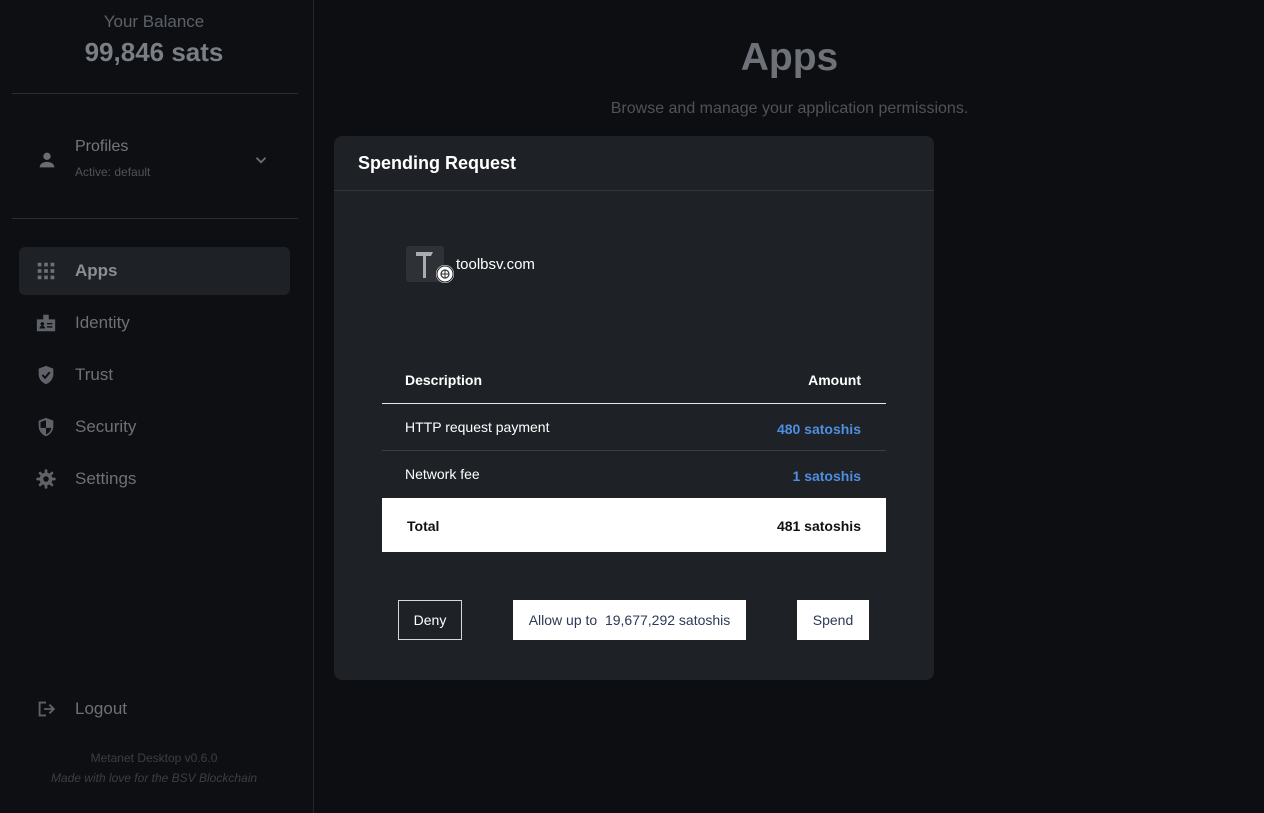  I want to click on row-description: HTTP request payment, so click(477, 427).